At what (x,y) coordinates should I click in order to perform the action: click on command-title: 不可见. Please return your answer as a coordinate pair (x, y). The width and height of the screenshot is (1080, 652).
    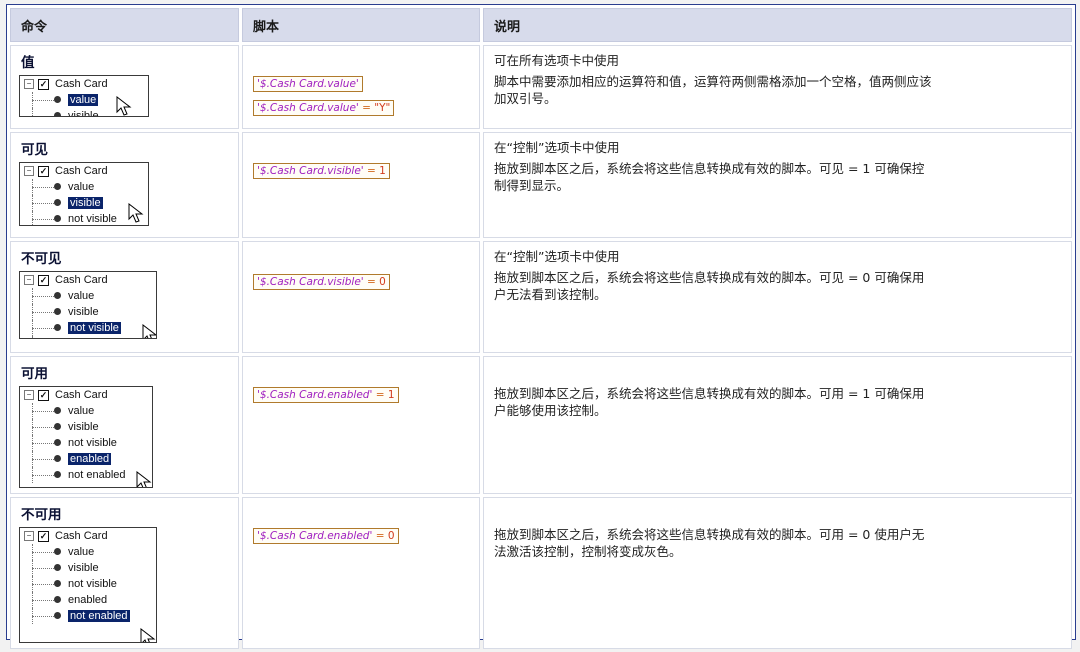
    Looking at the image, I should click on (41, 259).